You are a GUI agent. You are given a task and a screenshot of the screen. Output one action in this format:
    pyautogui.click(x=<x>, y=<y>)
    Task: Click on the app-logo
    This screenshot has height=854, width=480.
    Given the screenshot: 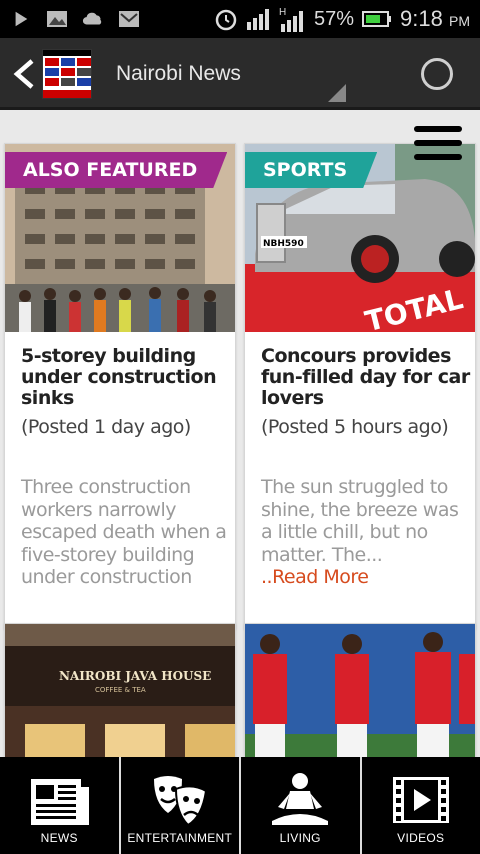 What is the action you would take?
    pyautogui.click(x=67, y=74)
    